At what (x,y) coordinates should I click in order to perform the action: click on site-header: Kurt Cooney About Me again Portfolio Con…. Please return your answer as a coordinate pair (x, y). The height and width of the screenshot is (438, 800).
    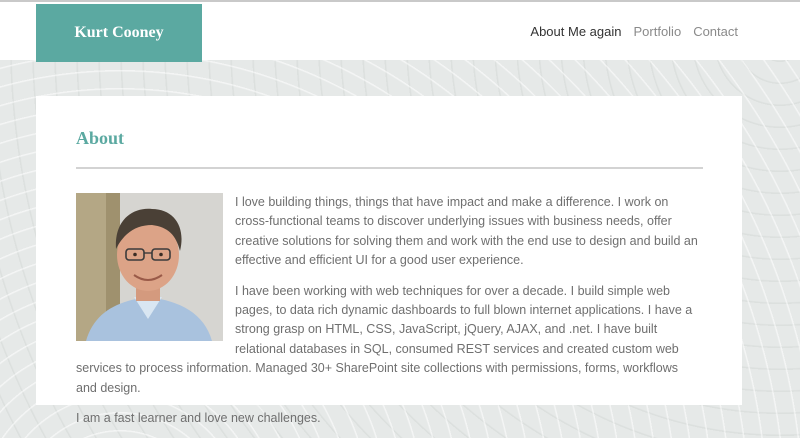
    Looking at the image, I should click on (400, 31).